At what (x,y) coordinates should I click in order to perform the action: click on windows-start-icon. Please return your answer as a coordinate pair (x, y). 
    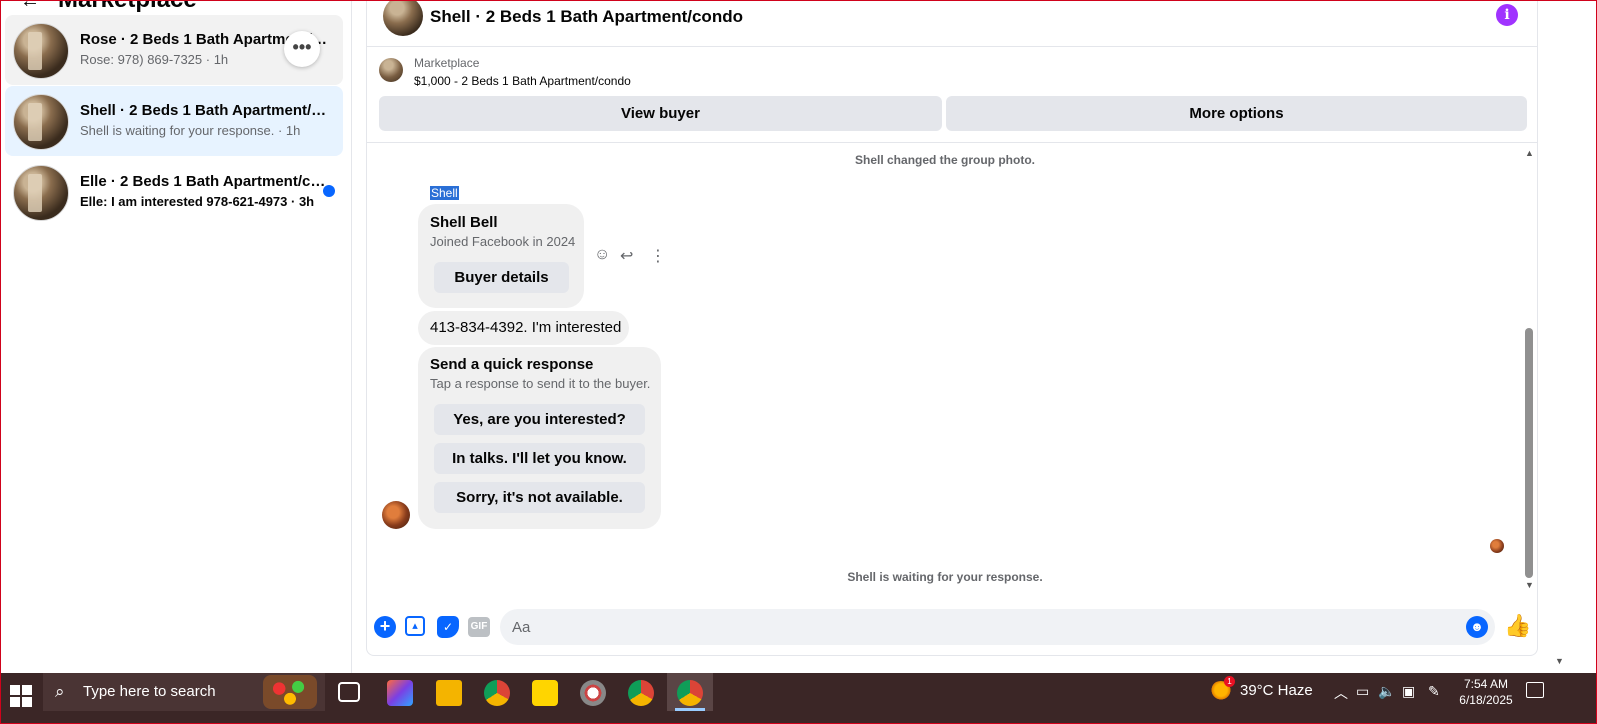
    Looking at the image, I should click on (21, 696).